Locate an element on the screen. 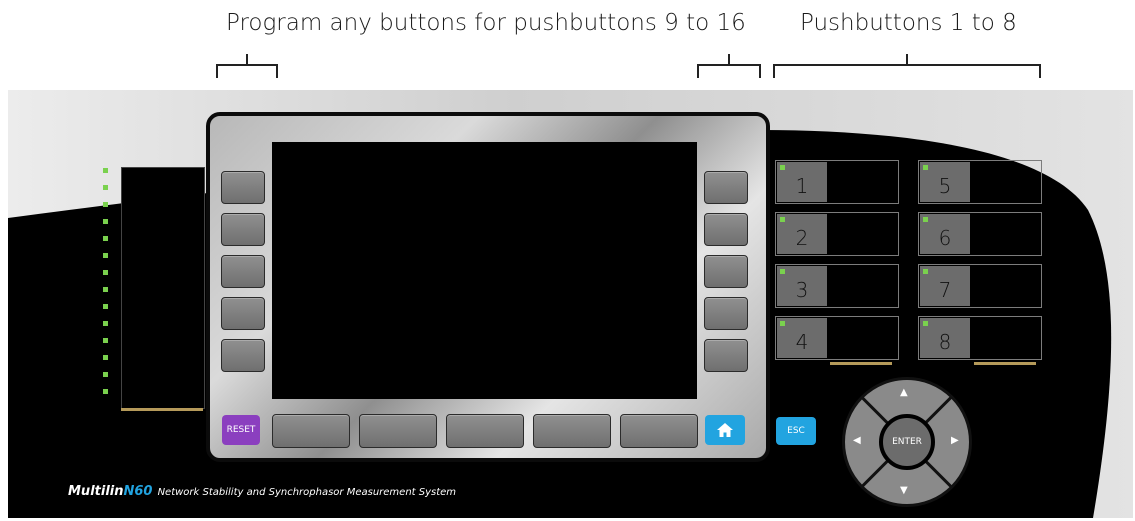  led-label-slot is located at coordinates (163, 288).